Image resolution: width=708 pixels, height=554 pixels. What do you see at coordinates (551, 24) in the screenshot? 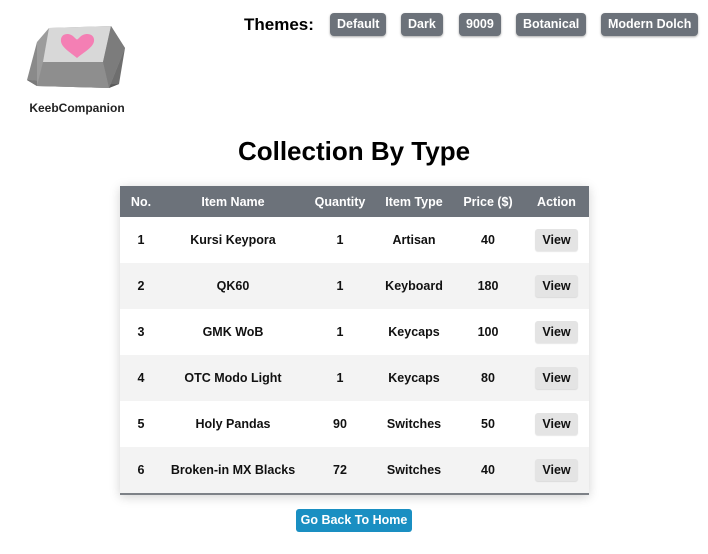
I see `theme-botanical-button: Botanical` at bounding box center [551, 24].